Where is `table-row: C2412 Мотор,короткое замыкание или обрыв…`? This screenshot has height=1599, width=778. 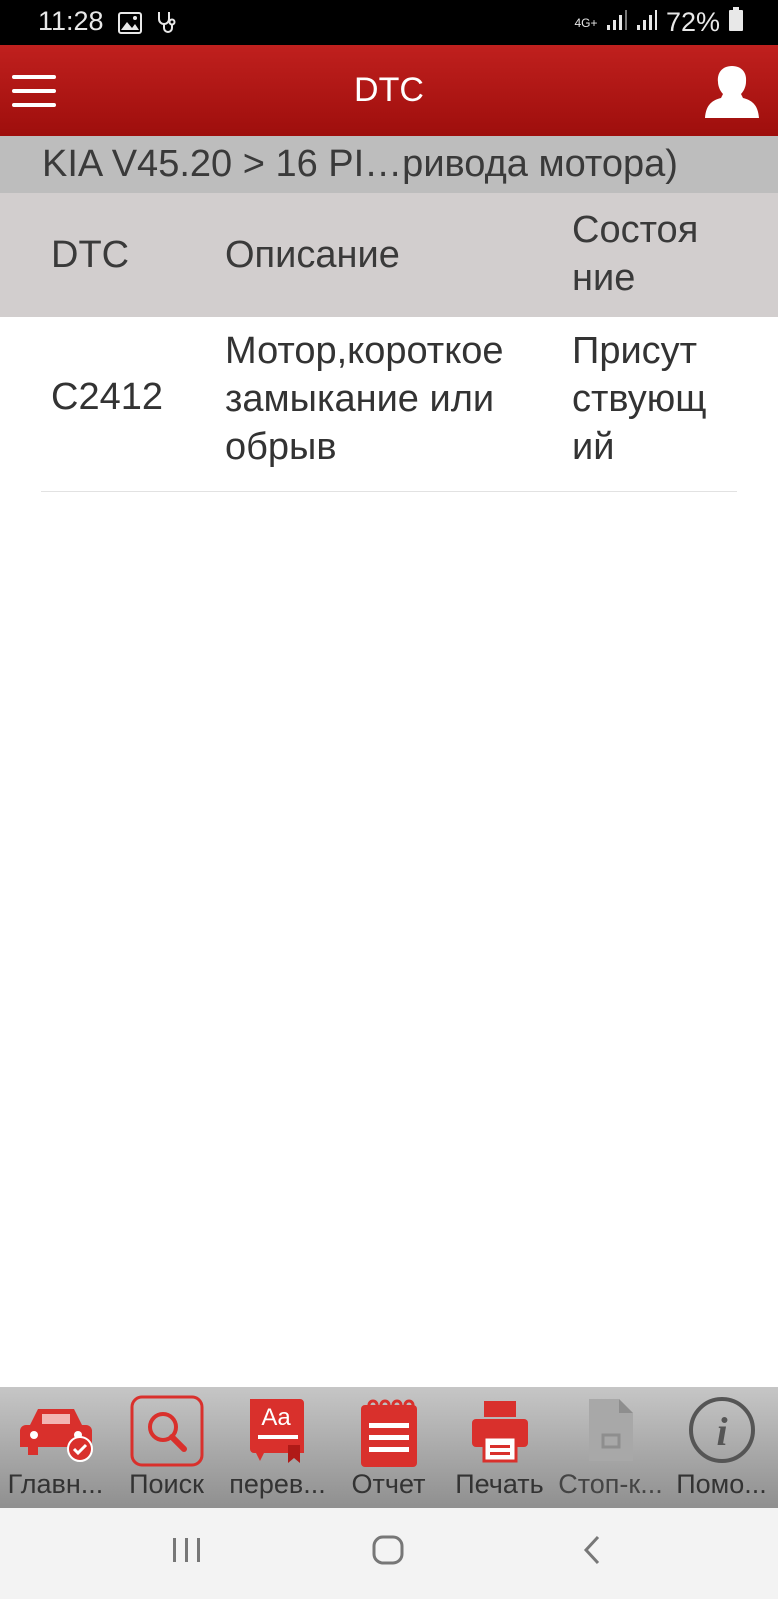
table-row: C2412 Мотор,короткое замыкание или обрыв… is located at coordinates (389, 404).